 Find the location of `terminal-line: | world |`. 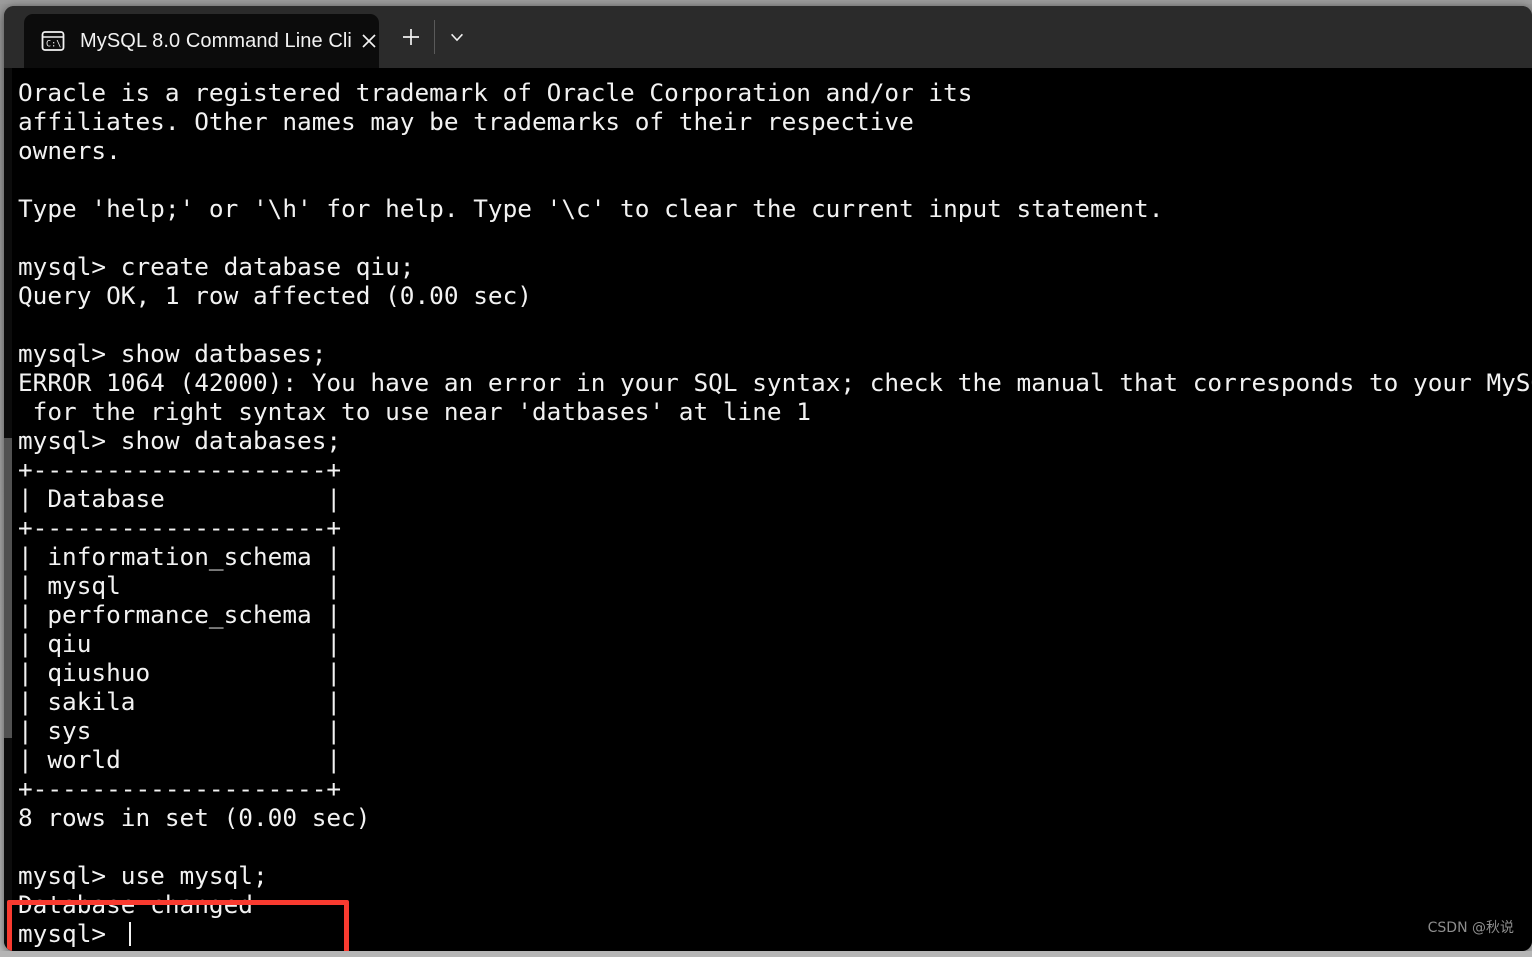

terminal-line: | world | is located at coordinates (180, 759).